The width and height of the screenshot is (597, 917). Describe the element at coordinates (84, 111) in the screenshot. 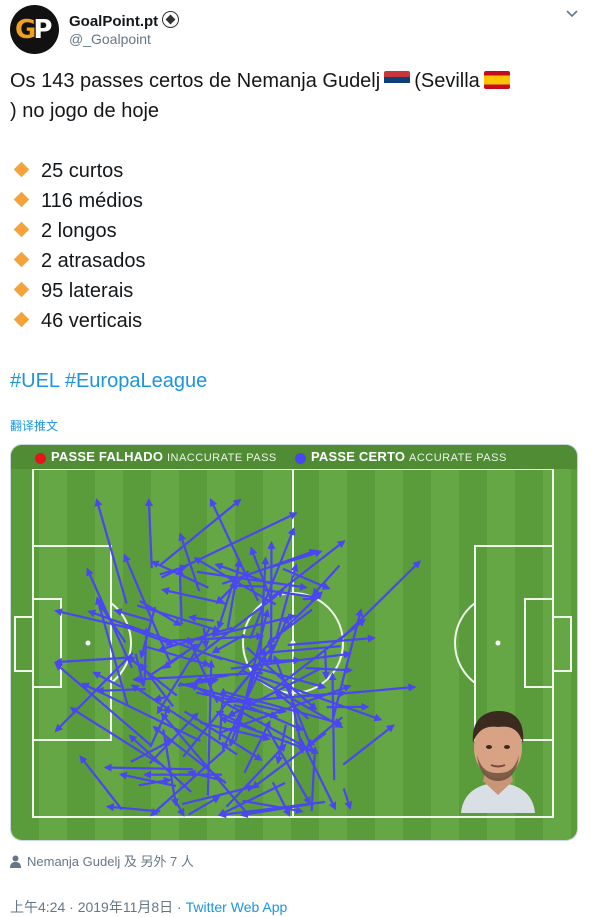

I see `tweet-intro-part3: ) no jogo de hoje` at that location.